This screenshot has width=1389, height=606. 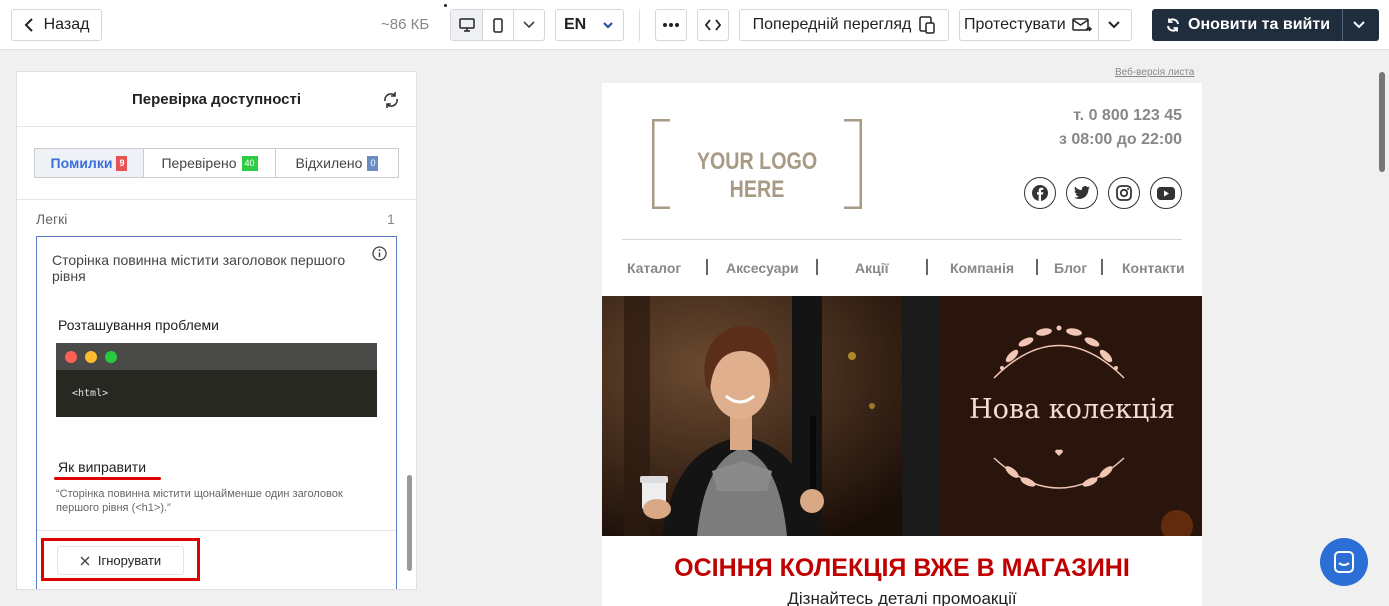 I want to click on tab-errors: Помилки 9, so click(x=89, y=163).